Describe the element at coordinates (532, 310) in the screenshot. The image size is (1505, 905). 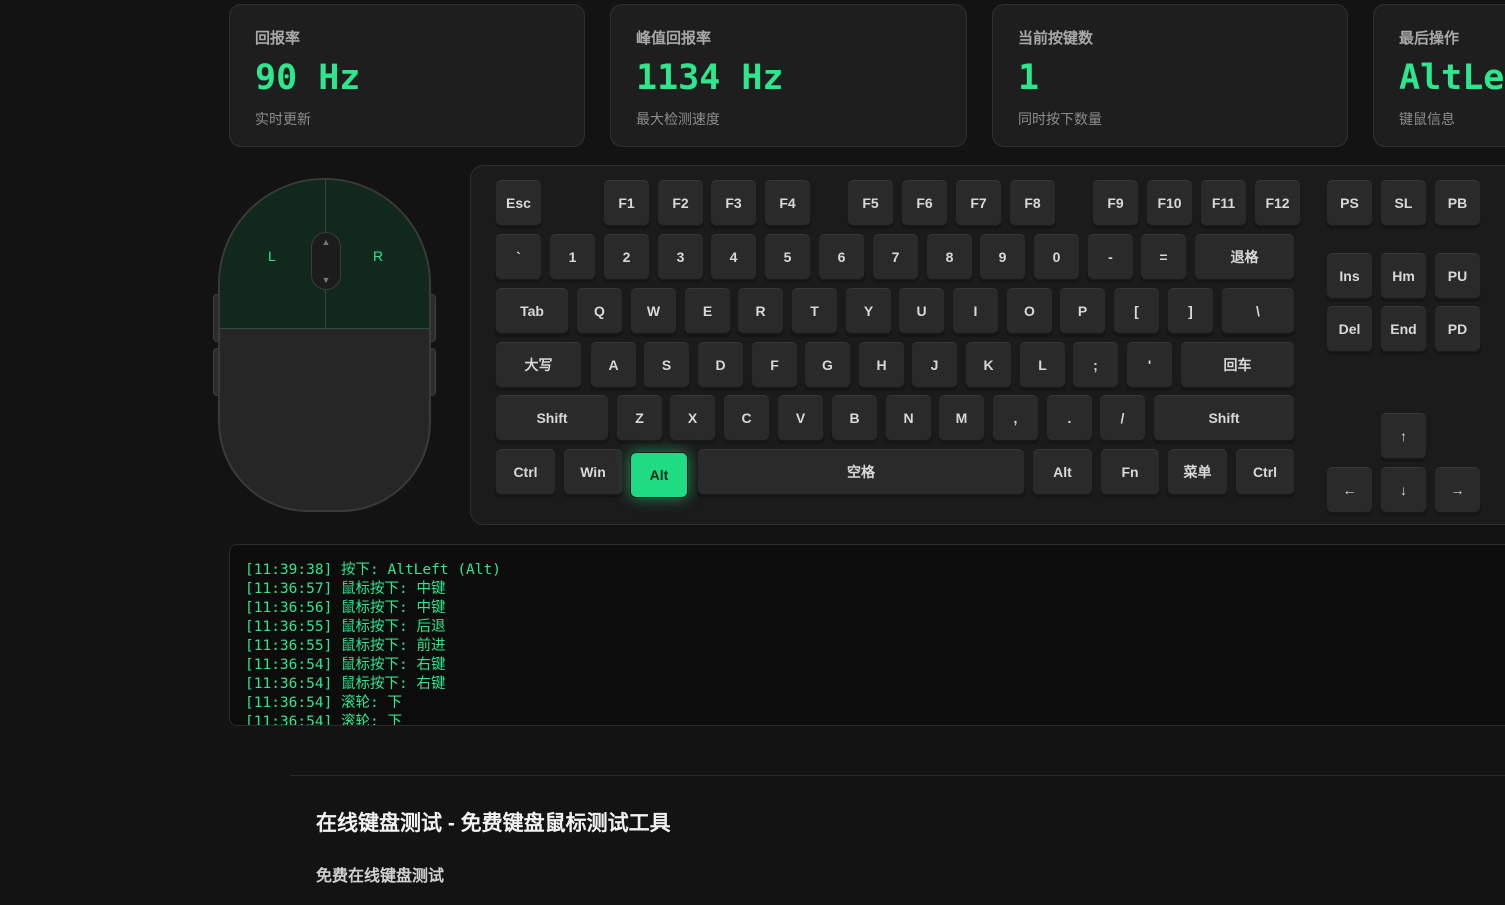
I see `key-2-0: Tab` at that location.